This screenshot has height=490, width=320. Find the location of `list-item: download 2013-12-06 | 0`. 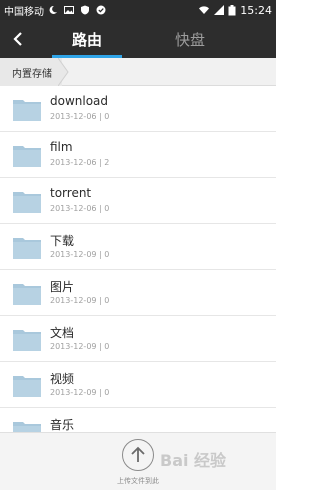

list-item: download 2013-12-06 | 0 is located at coordinates (138, 109).